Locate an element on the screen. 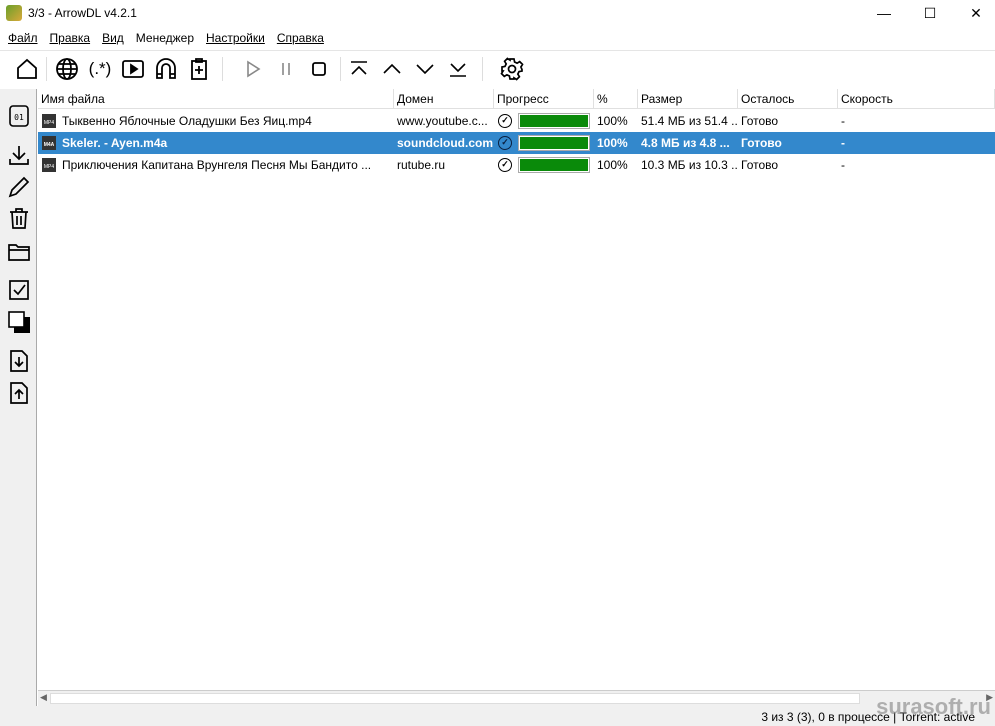  gear-icon is located at coordinates (512, 69).